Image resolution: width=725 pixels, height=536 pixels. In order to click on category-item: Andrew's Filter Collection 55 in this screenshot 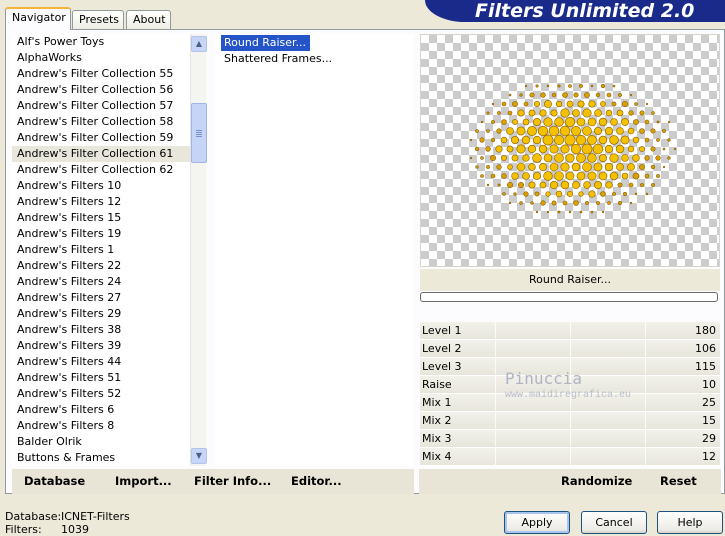, I will do `click(102, 74)`.